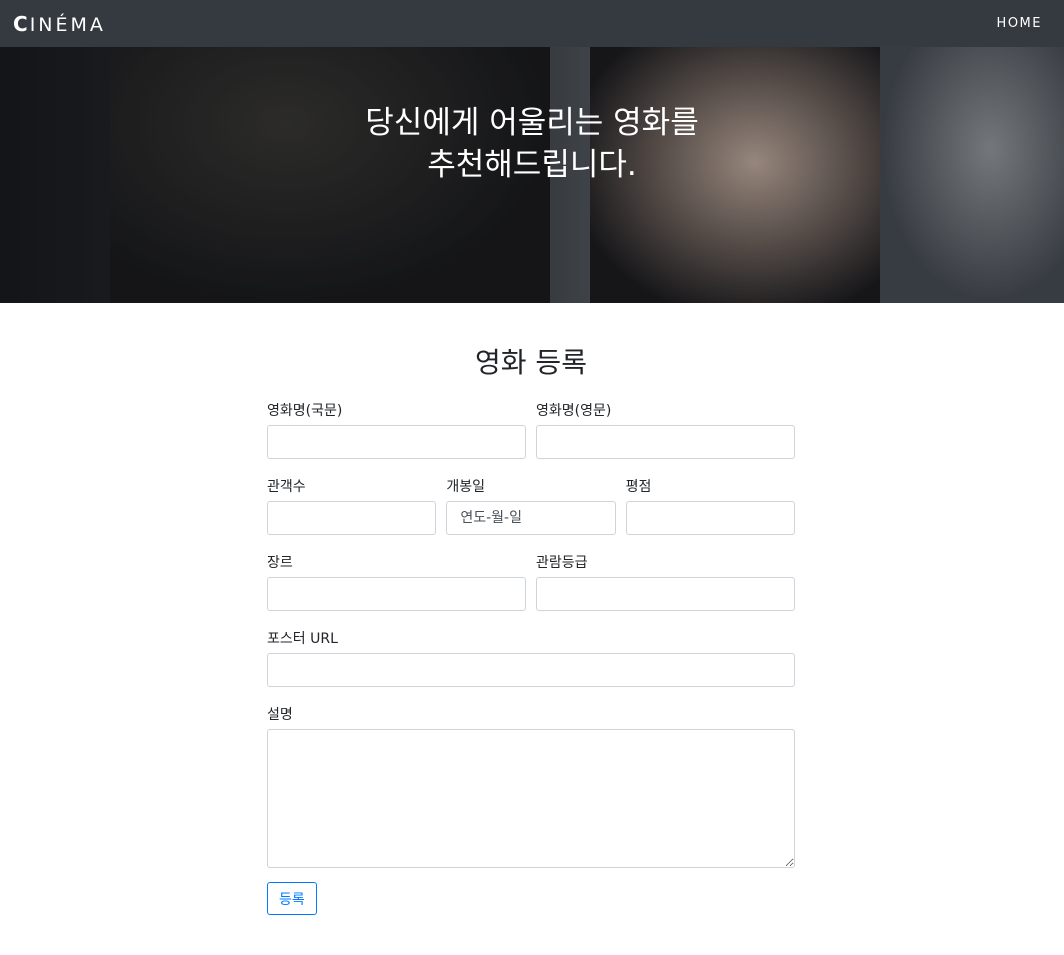 This screenshot has height=955, width=1064. What do you see at coordinates (352, 518) in the screenshot?
I see `audience-input` at bounding box center [352, 518].